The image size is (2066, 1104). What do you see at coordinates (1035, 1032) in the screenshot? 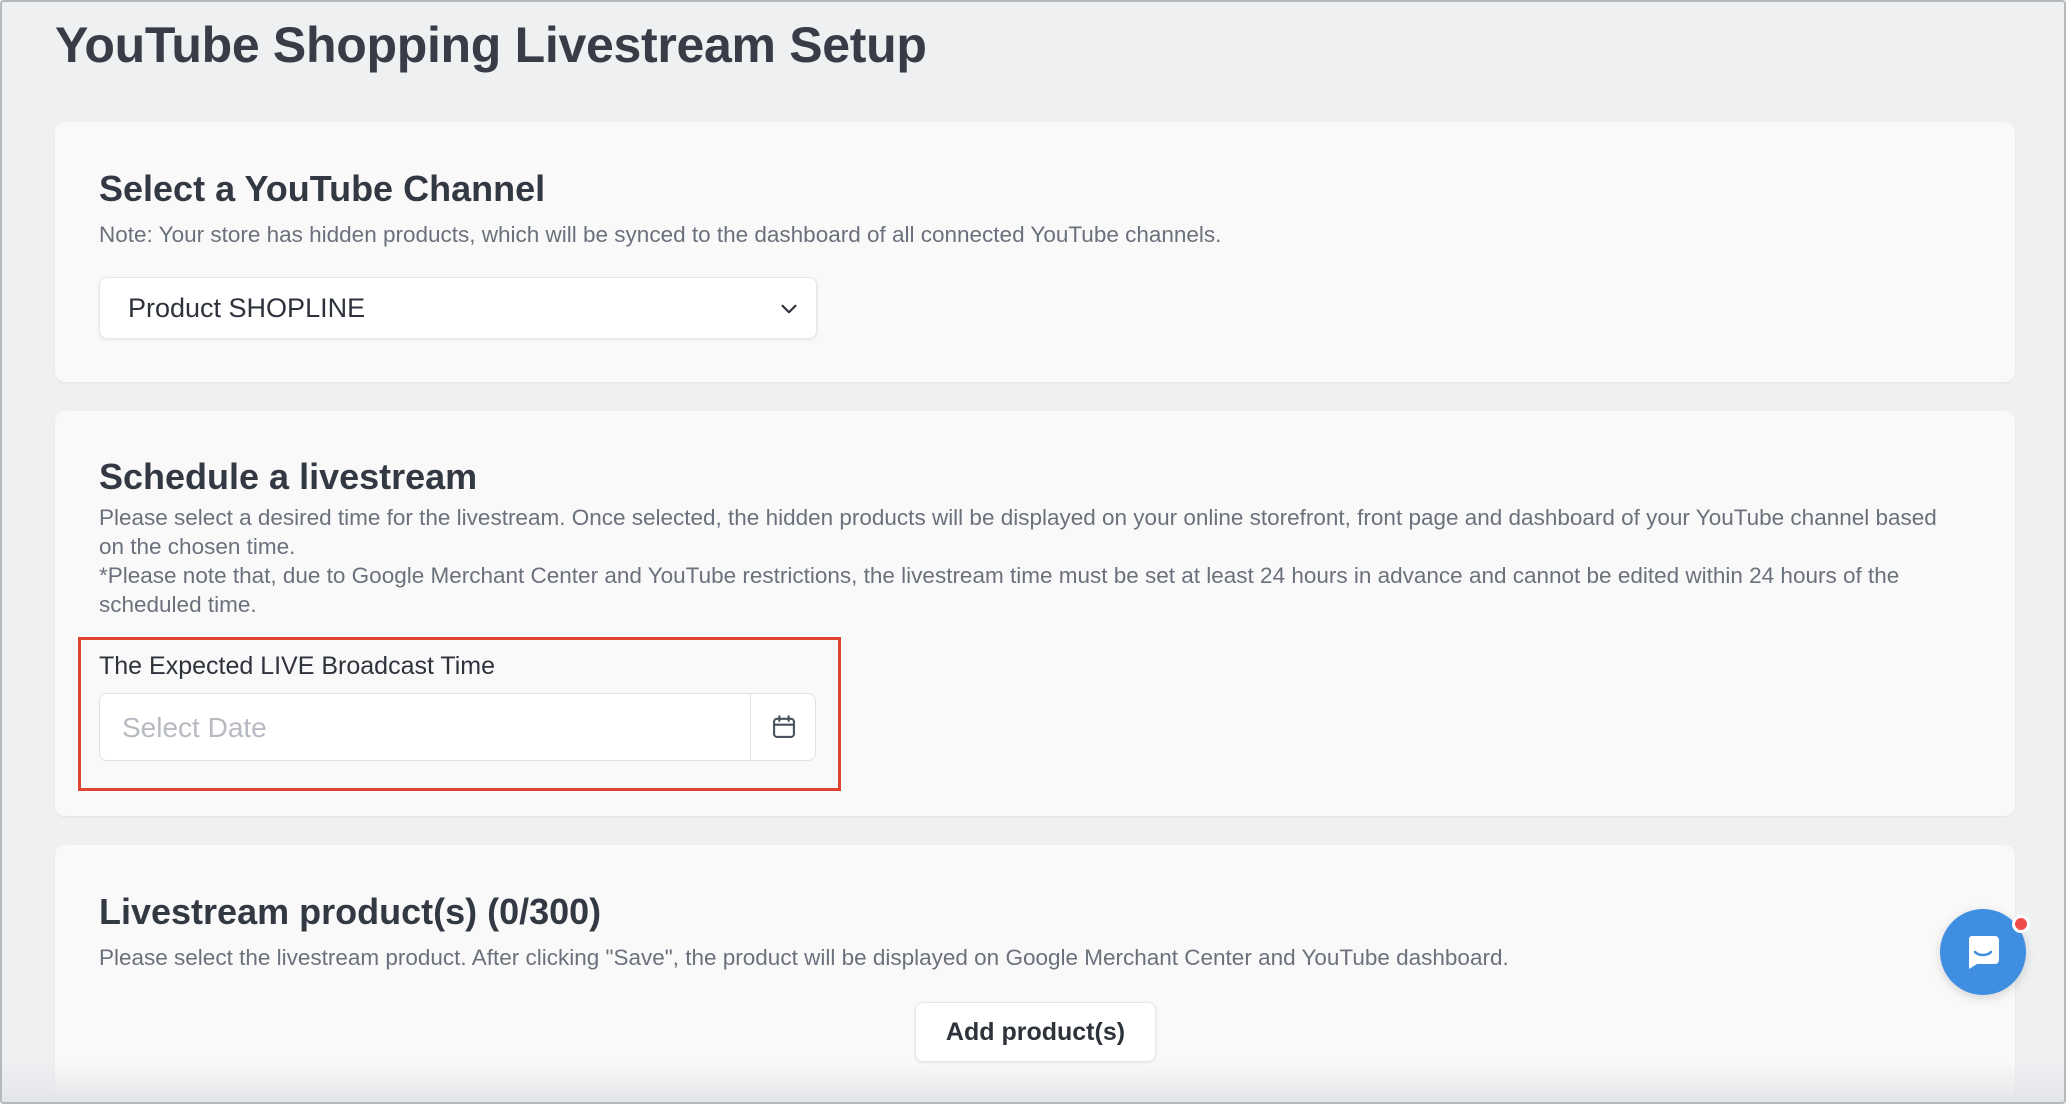
I see `add-products-button: Add product(s)` at bounding box center [1035, 1032].